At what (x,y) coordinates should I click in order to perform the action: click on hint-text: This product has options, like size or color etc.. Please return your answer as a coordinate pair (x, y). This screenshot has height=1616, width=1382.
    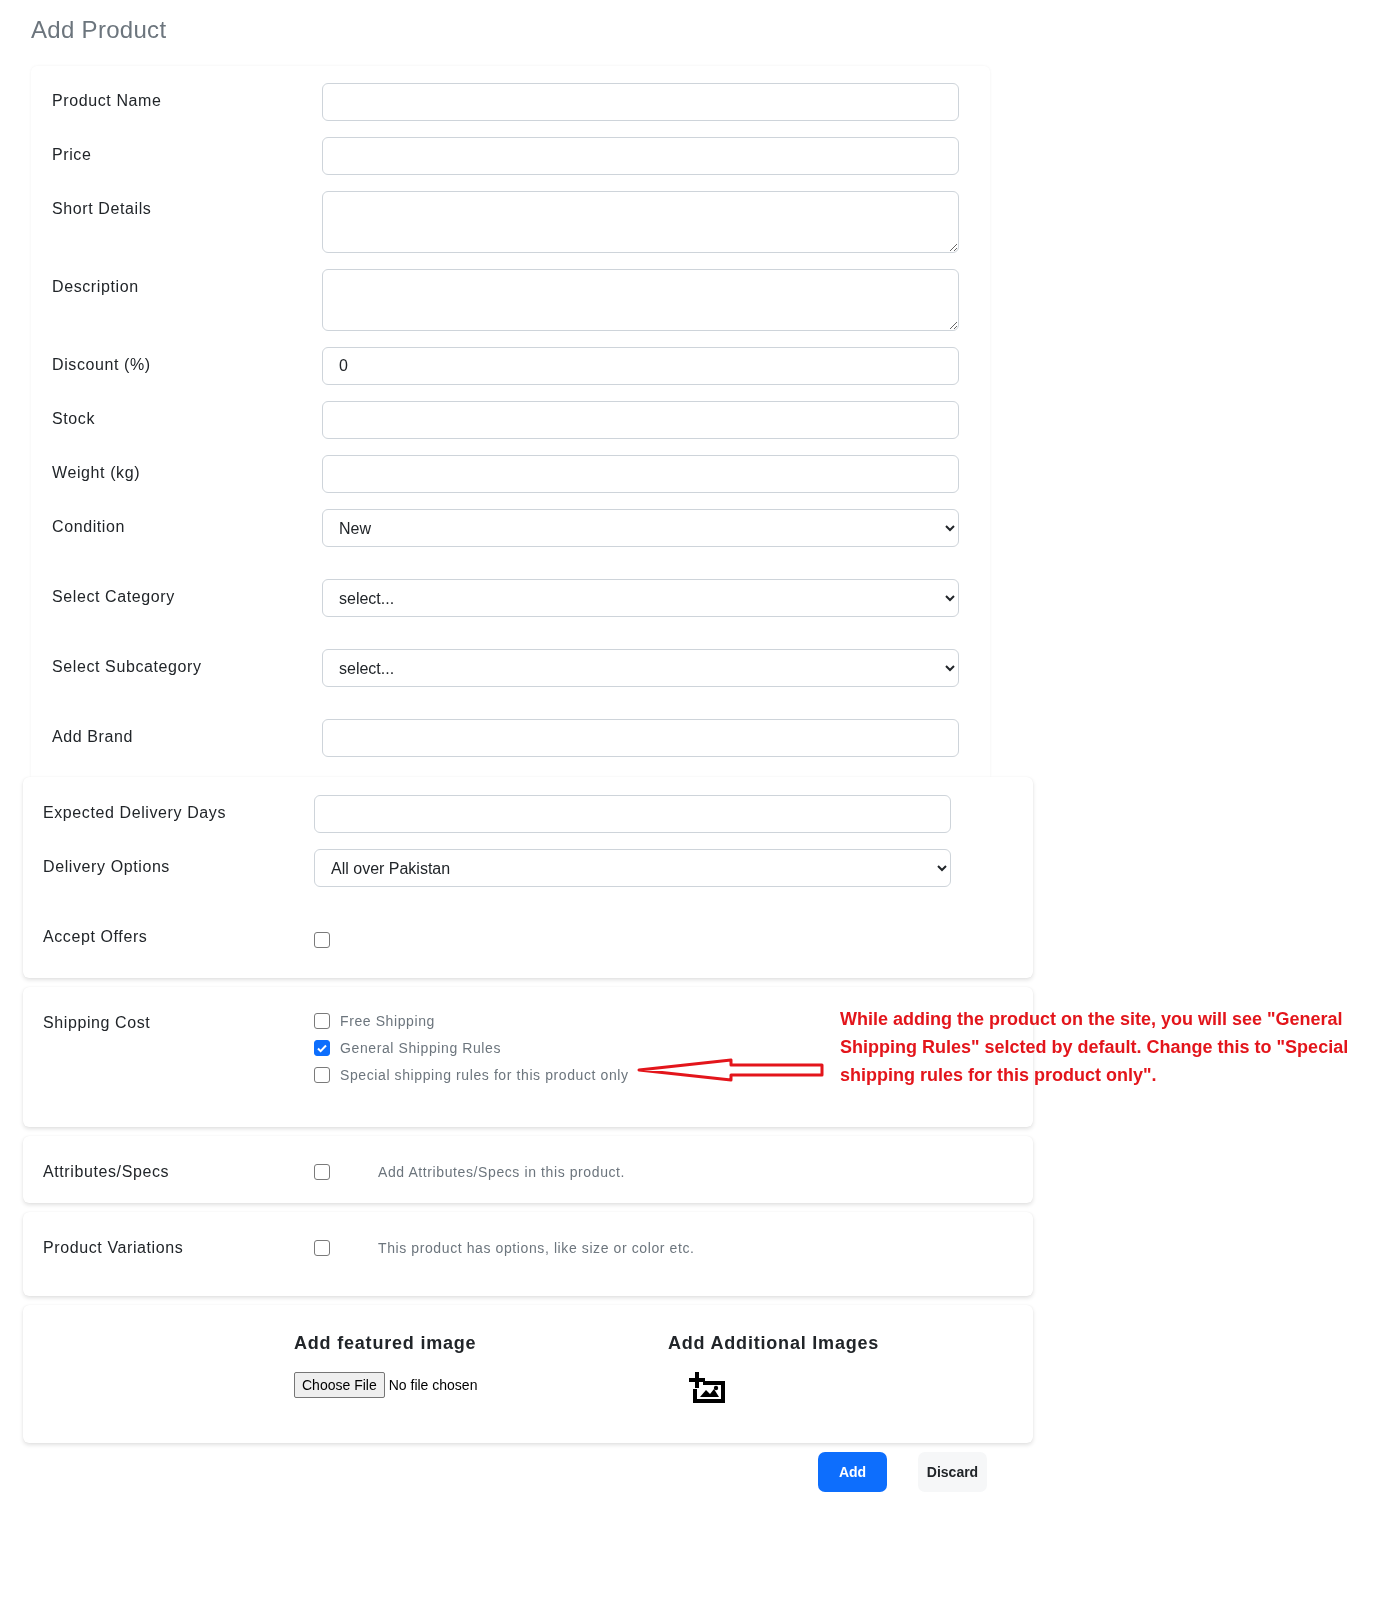
    Looking at the image, I should click on (536, 1248).